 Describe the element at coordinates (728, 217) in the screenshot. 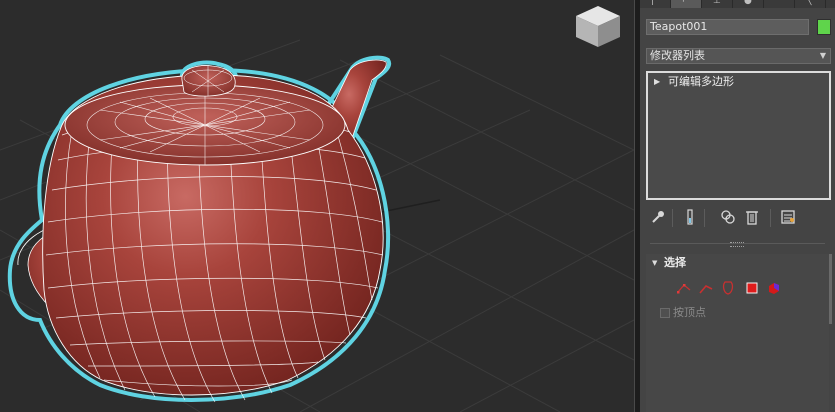

I see `make-unique-icon` at that location.